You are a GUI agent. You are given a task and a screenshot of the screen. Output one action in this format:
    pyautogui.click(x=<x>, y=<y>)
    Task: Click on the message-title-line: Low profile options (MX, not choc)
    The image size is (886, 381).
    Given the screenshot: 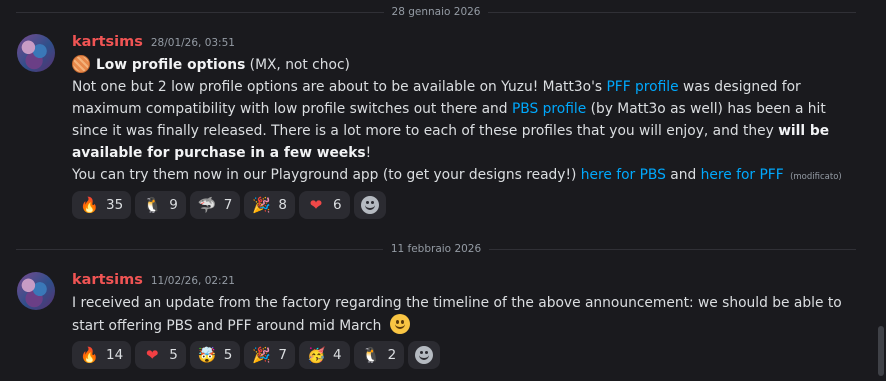 What is the action you would take?
    pyautogui.click(x=468, y=65)
    